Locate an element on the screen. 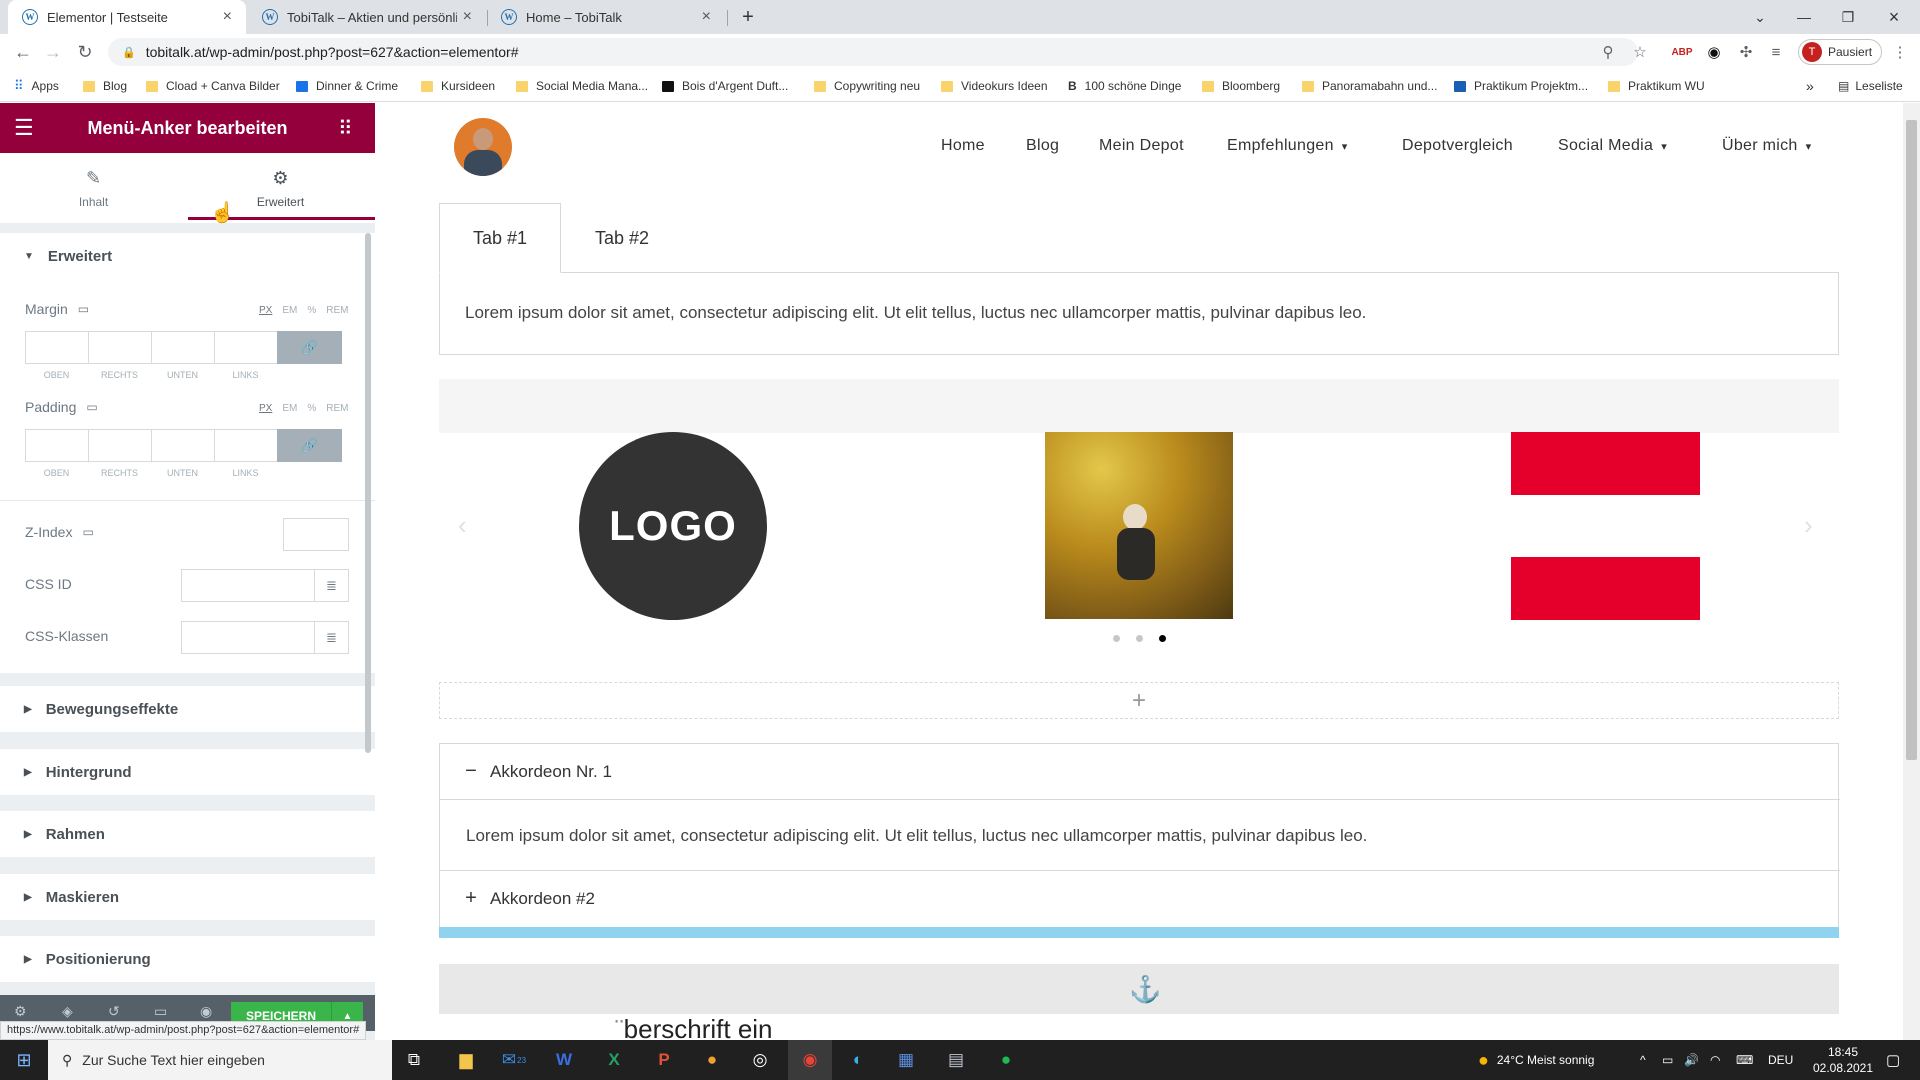  margin-right-input is located at coordinates (119, 347).